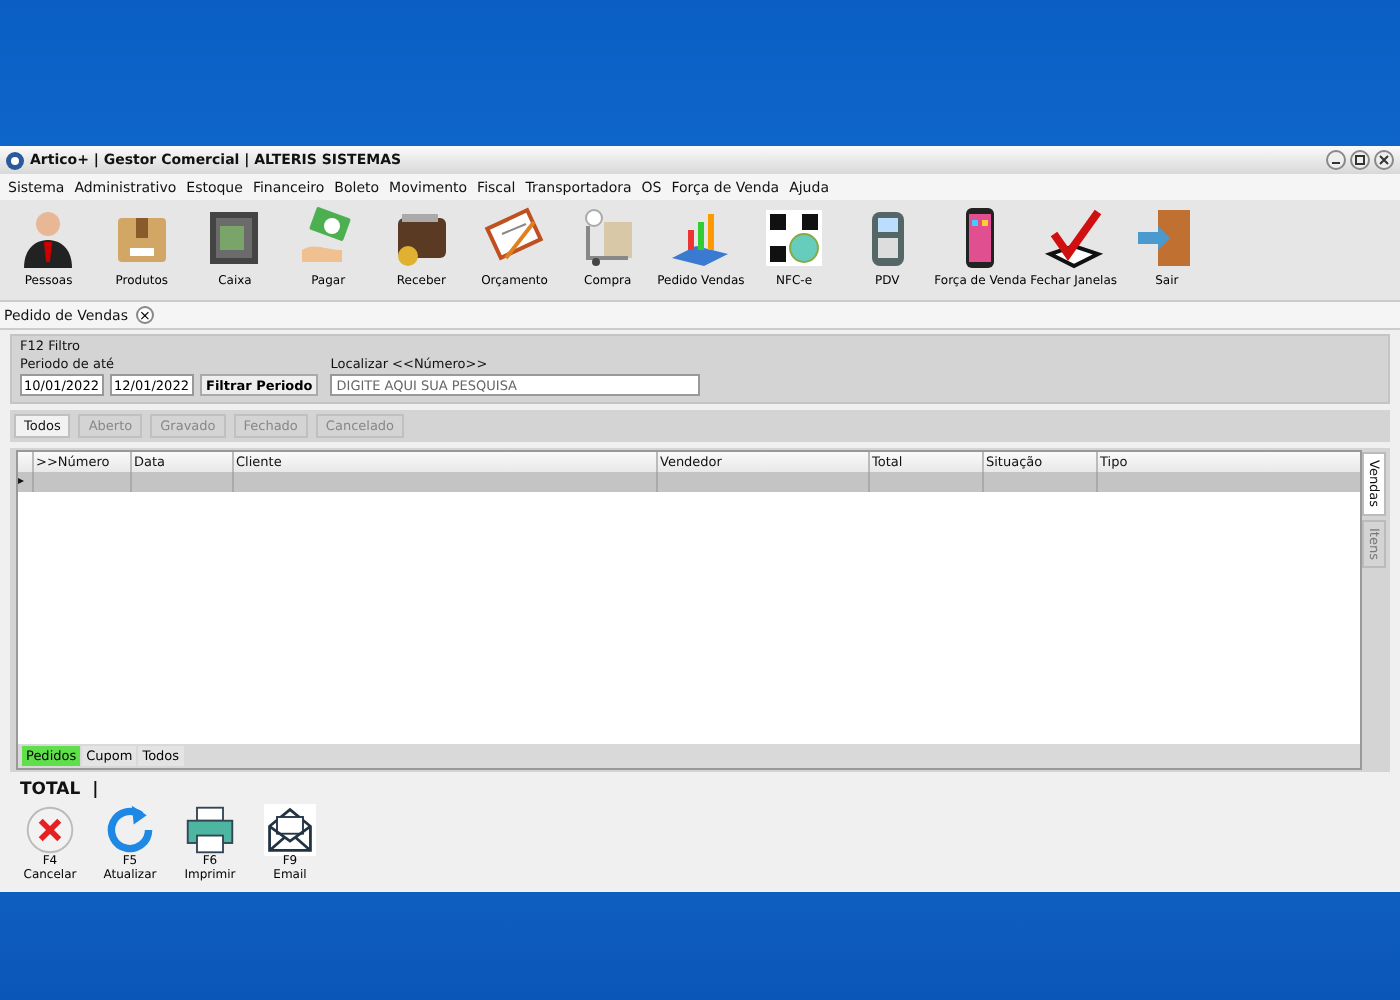  What do you see at coordinates (60, 790) in the screenshot?
I see `total-label: TOTAL |` at bounding box center [60, 790].